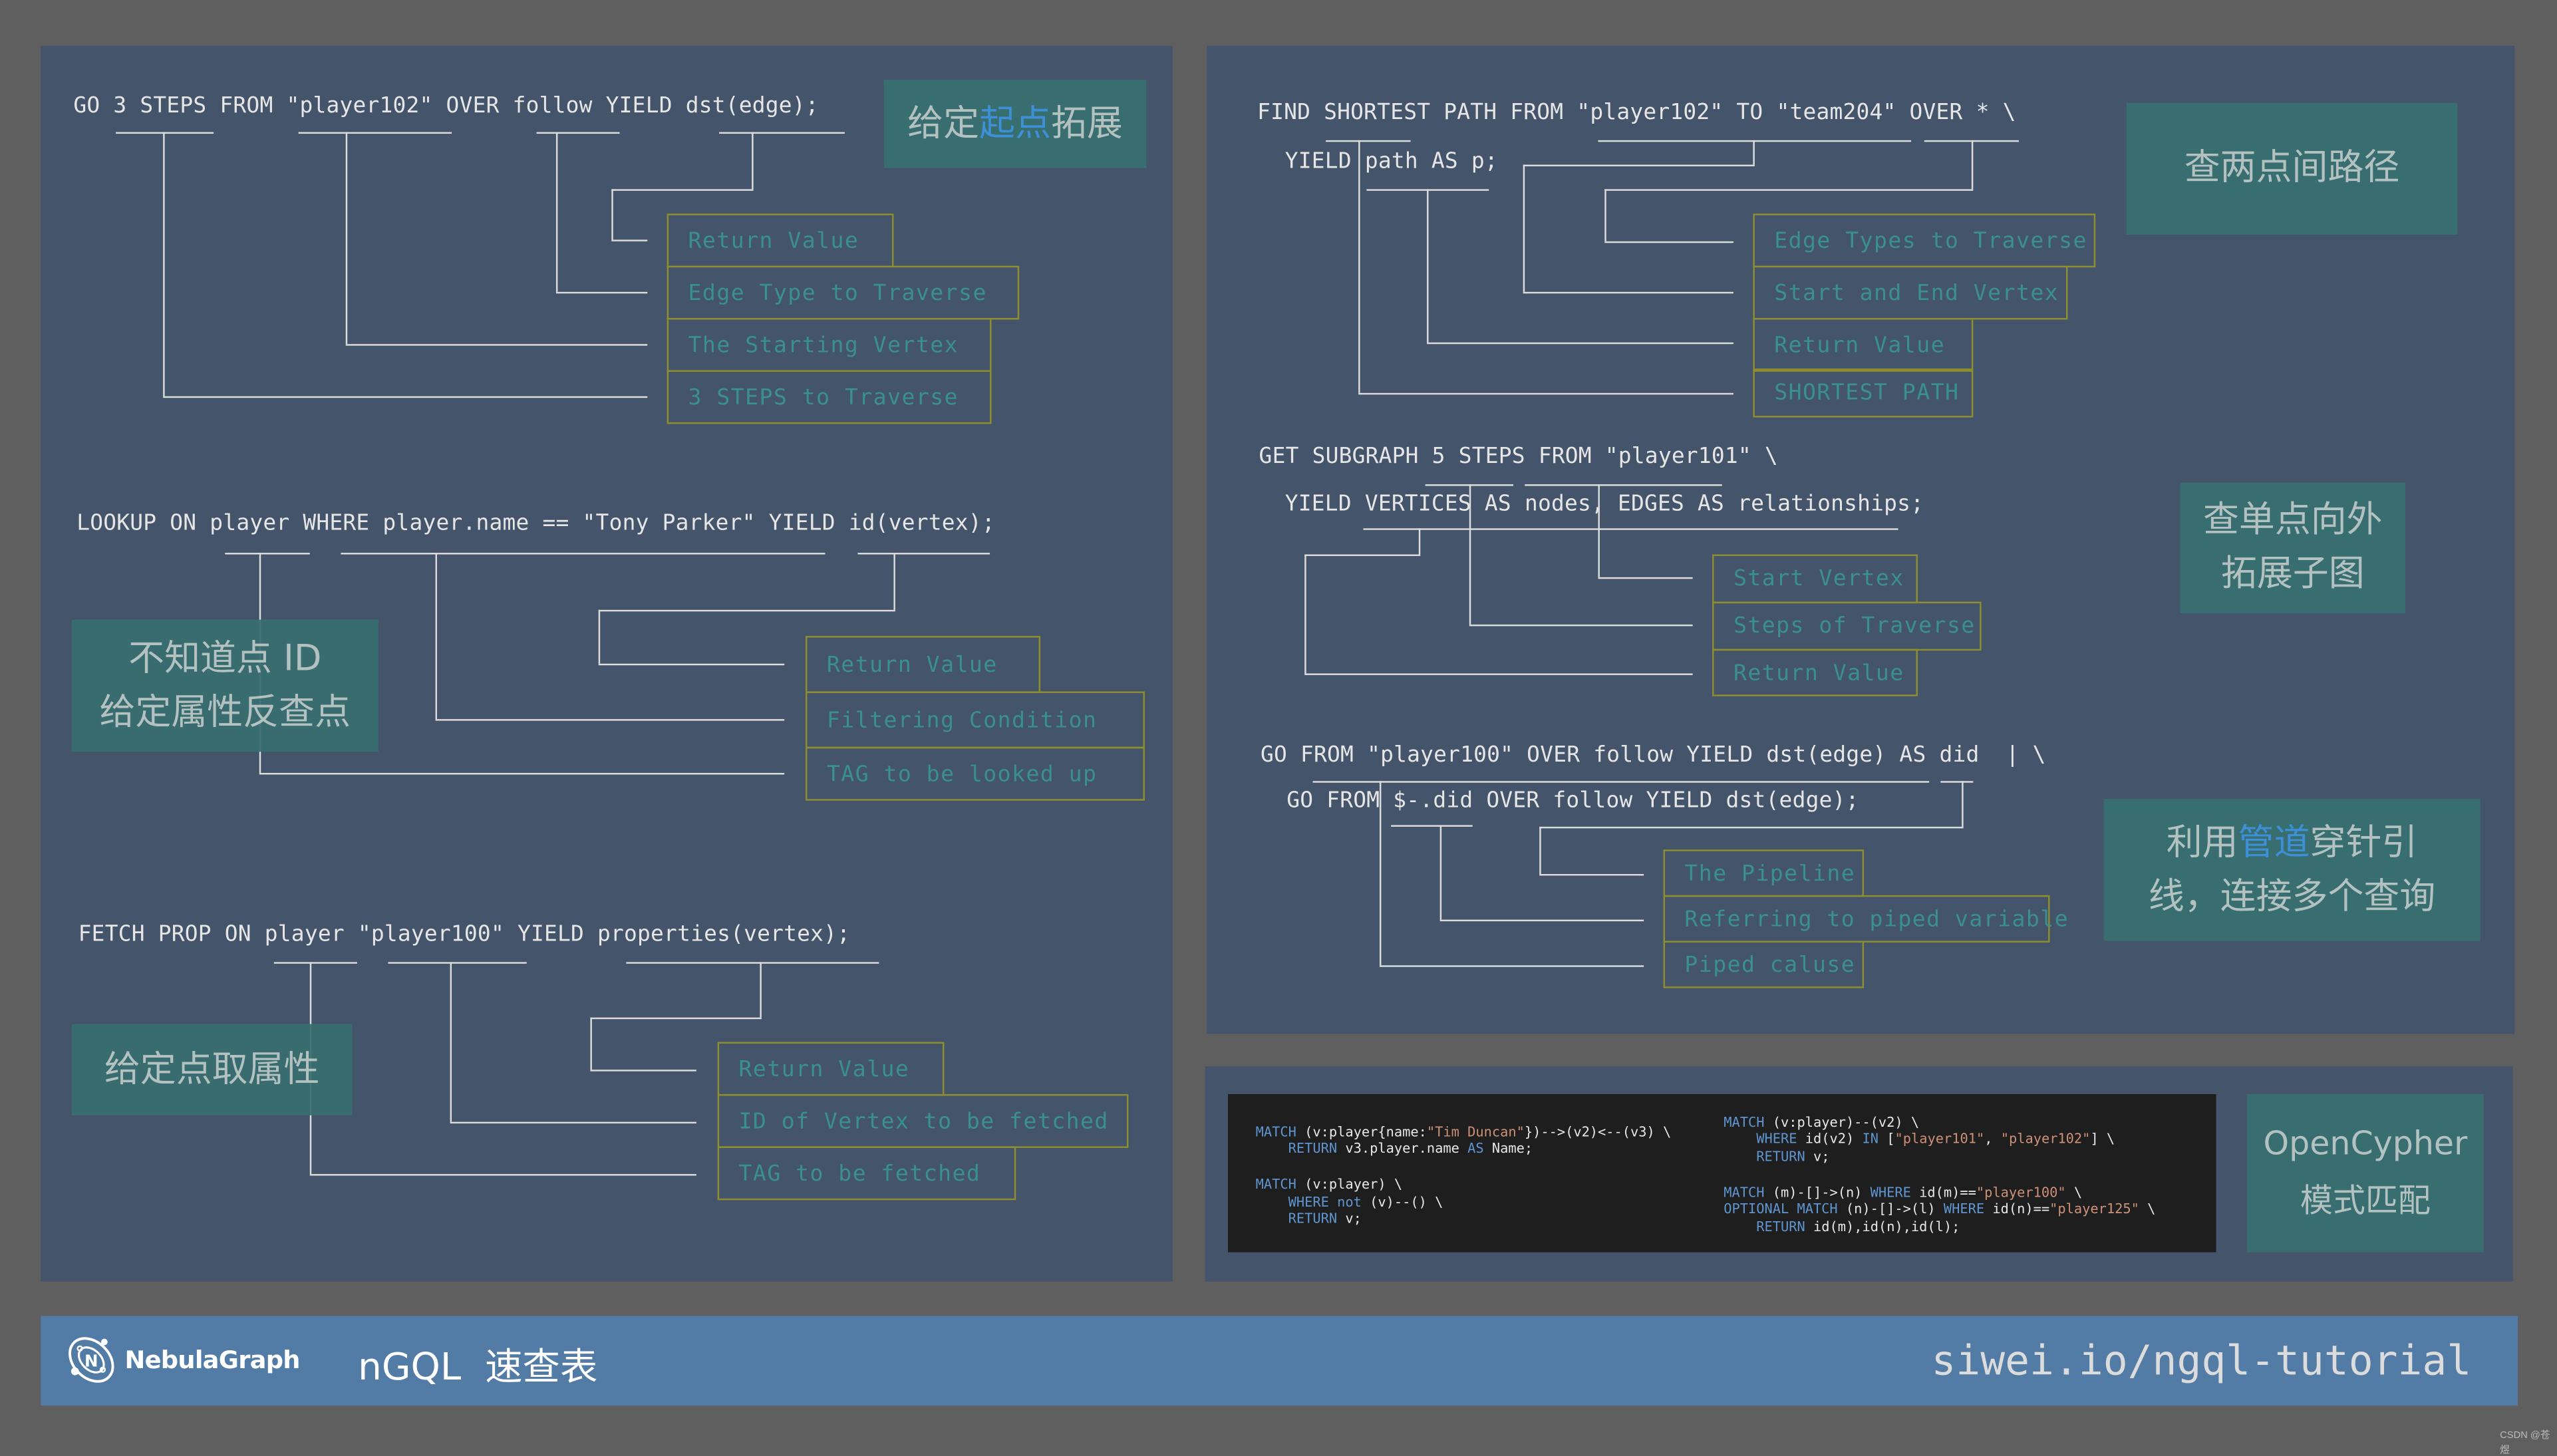 Image resolution: width=2557 pixels, height=1456 pixels. What do you see at coordinates (1403, 1148) in the screenshot?
I see `cypher-text: v3.player.name` at bounding box center [1403, 1148].